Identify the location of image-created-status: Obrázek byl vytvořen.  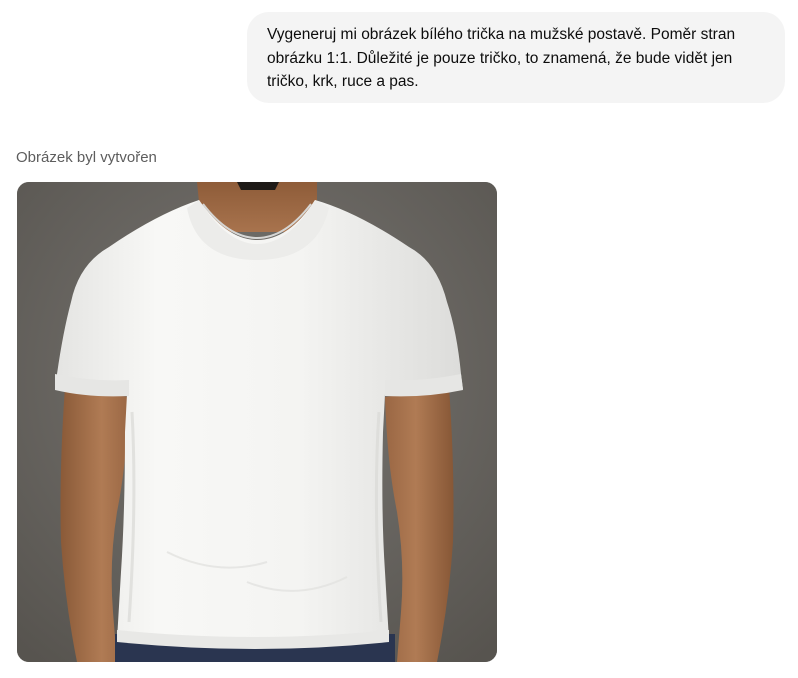
(86, 157).